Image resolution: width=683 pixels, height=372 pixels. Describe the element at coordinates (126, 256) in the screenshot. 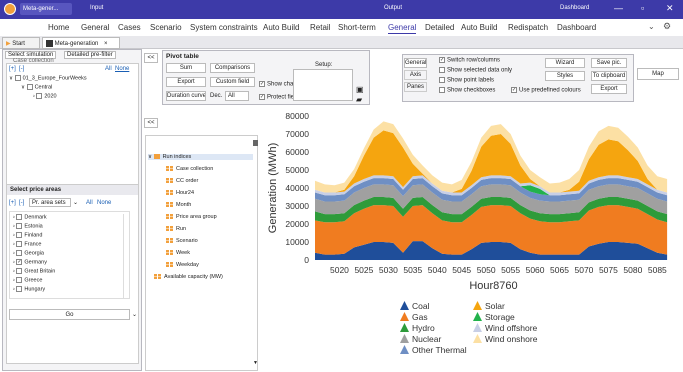

I see `scrollbar` at that location.